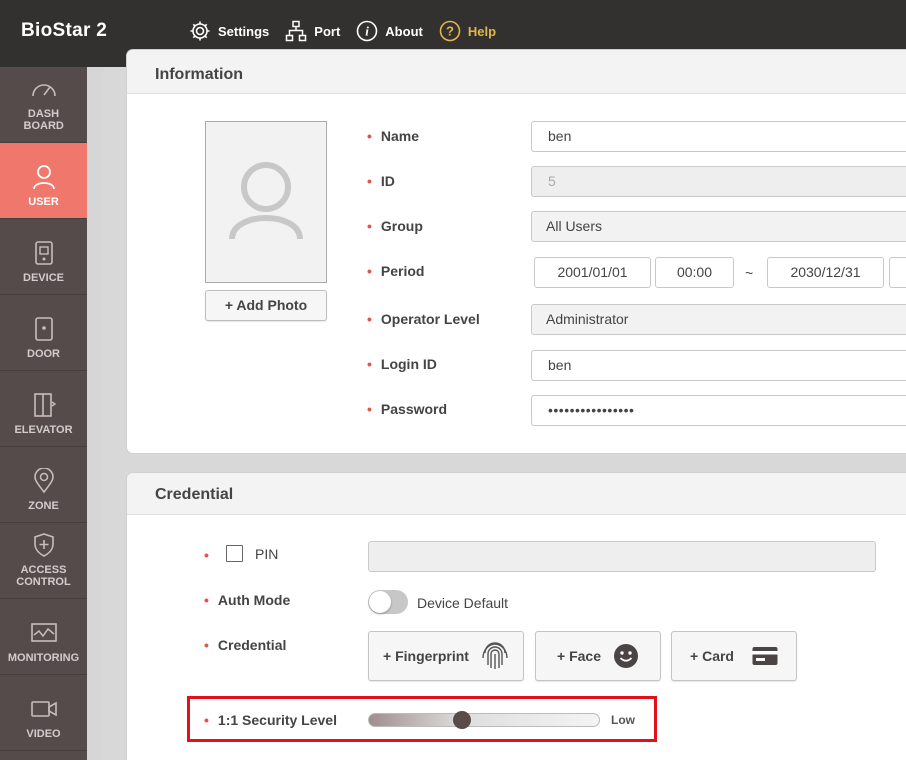 This screenshot has height=760, width=906. Describe the element at coordinates (44, 405) in the screenshot. I see `elevator-icon` at that location.